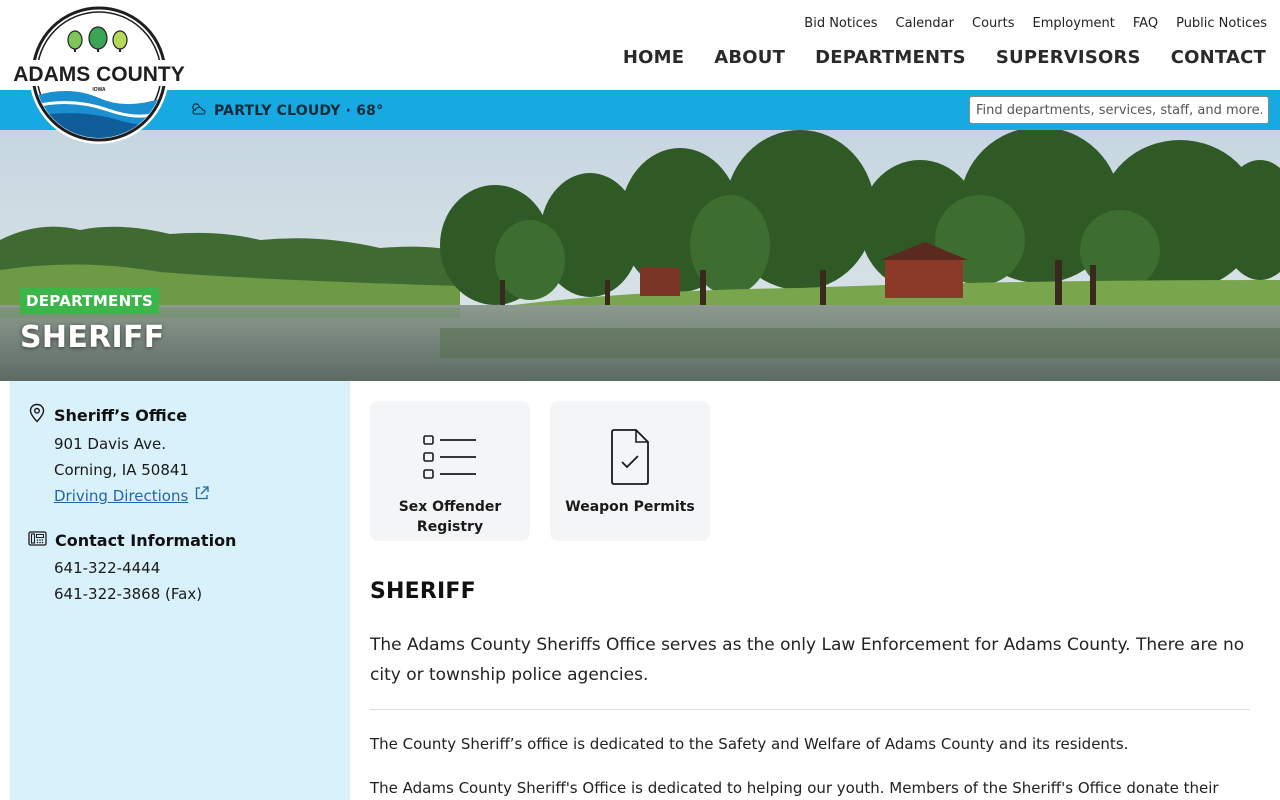  What do you see at coordinates (37, 540) in the screenshot?
I see `phone-fax-icon` at bounding box center [37, 540].